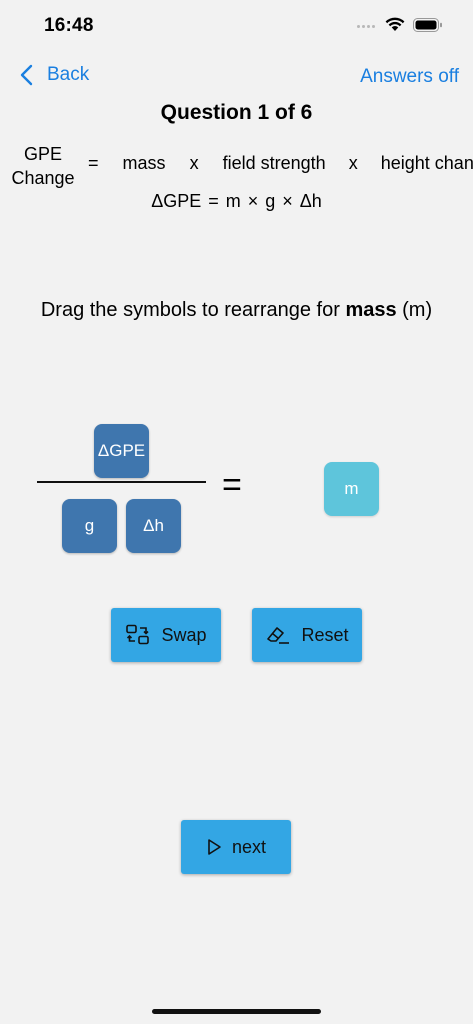  What do you see at coordinates (153, 526) in the screenshot?
I see `denominator-tile-h: Δh` at bounding box center [153, 526].